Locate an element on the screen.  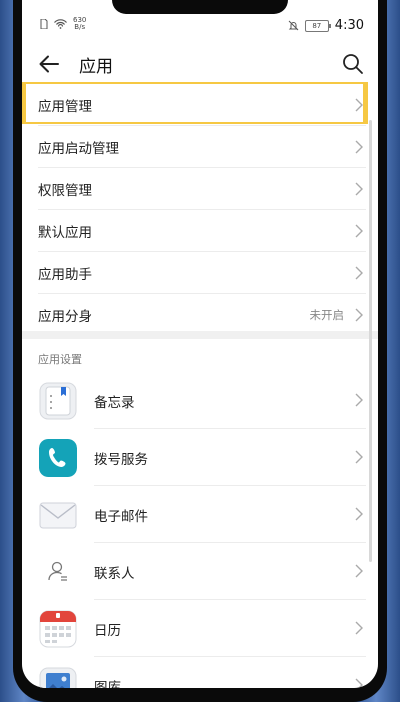
wifi-icon is located at coordinates (60, 24).